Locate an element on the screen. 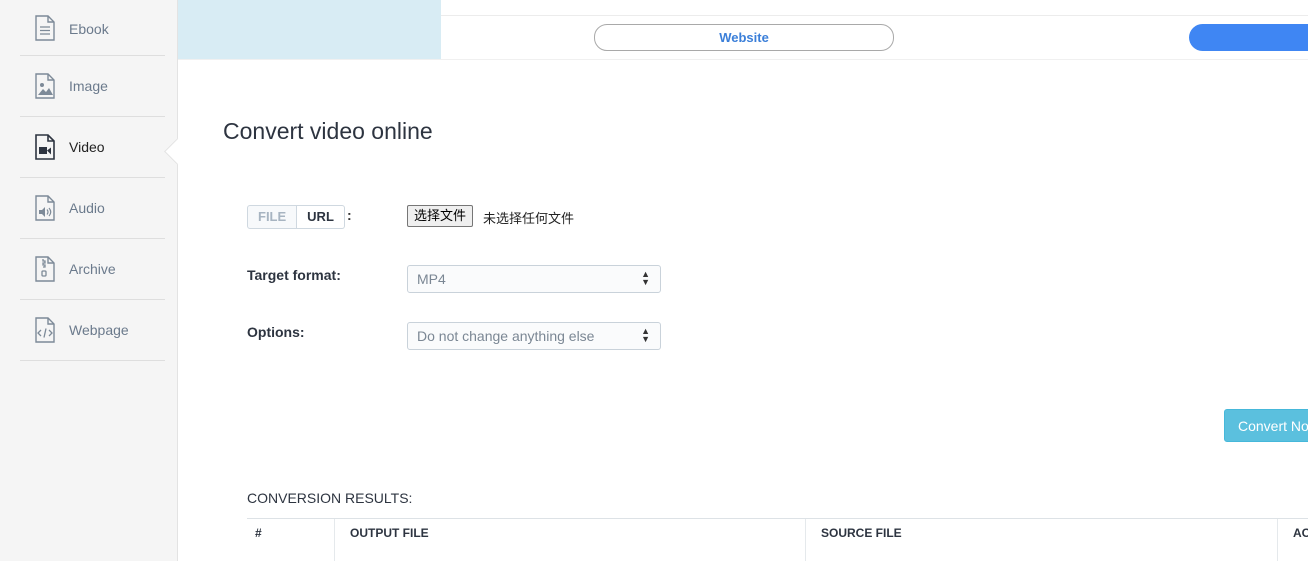 The image size is (1308, 561). tab-url: URL is located at coordinates (321, 217).